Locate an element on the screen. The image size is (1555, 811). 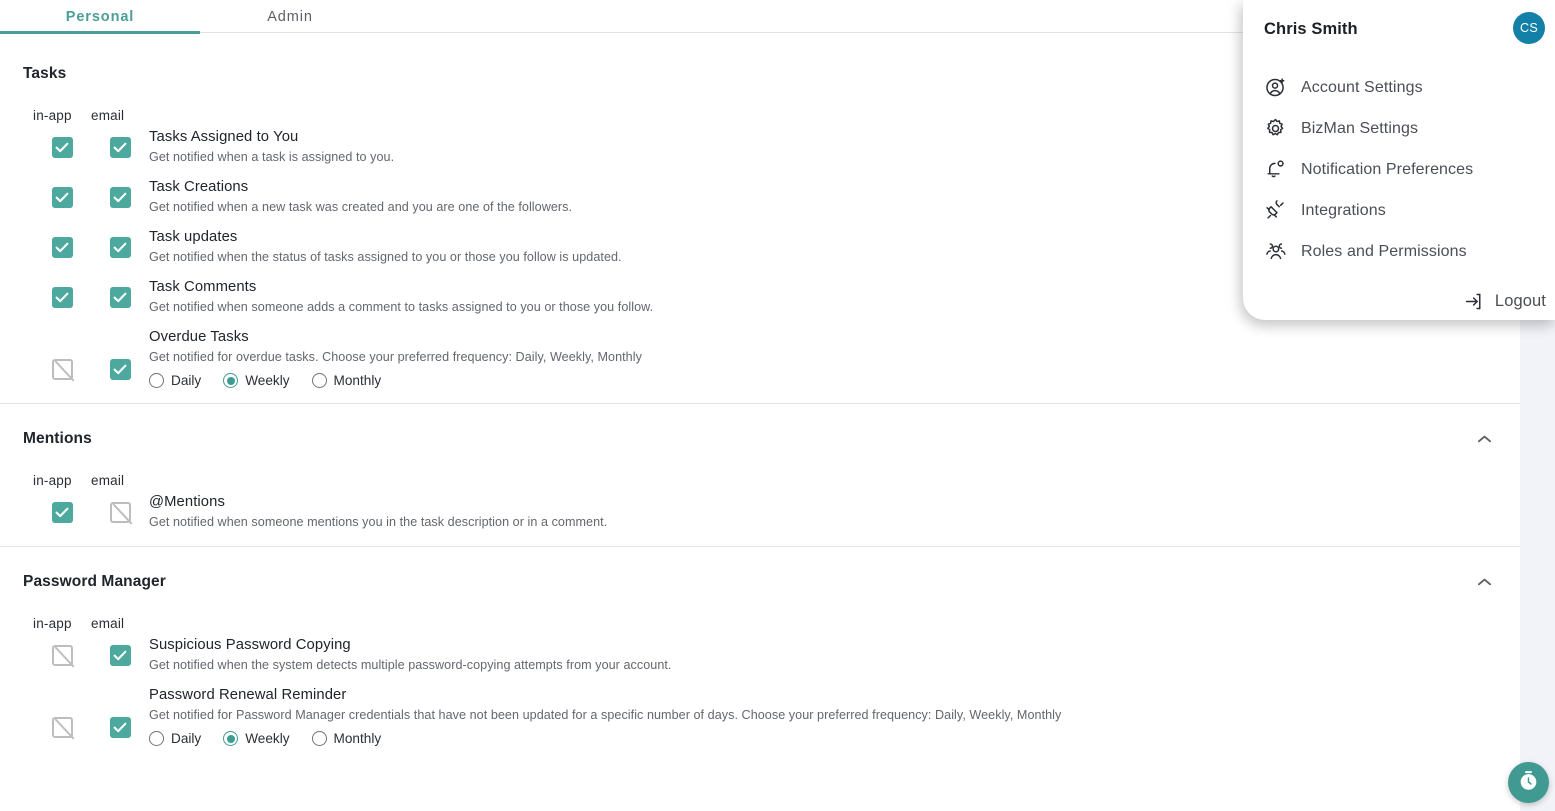
menu-item-bizman-settings: BizMan Settings is located at coordinates (1399, 128).